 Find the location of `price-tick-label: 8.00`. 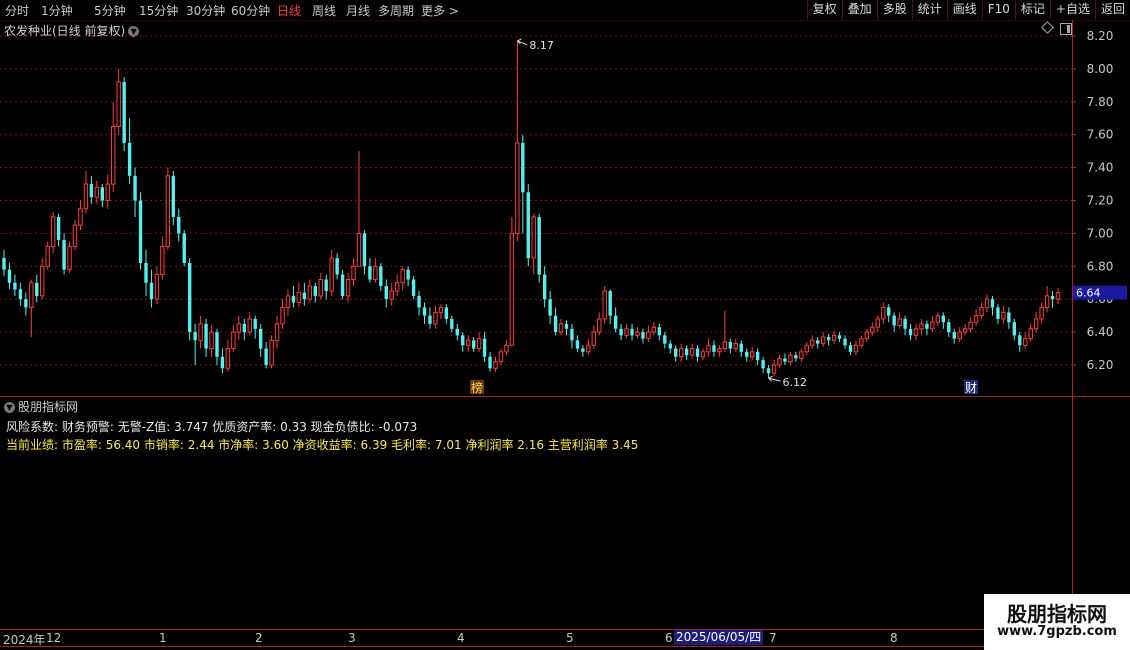

price-tick-label: 8.00 is located at coordinates (1100, 69).